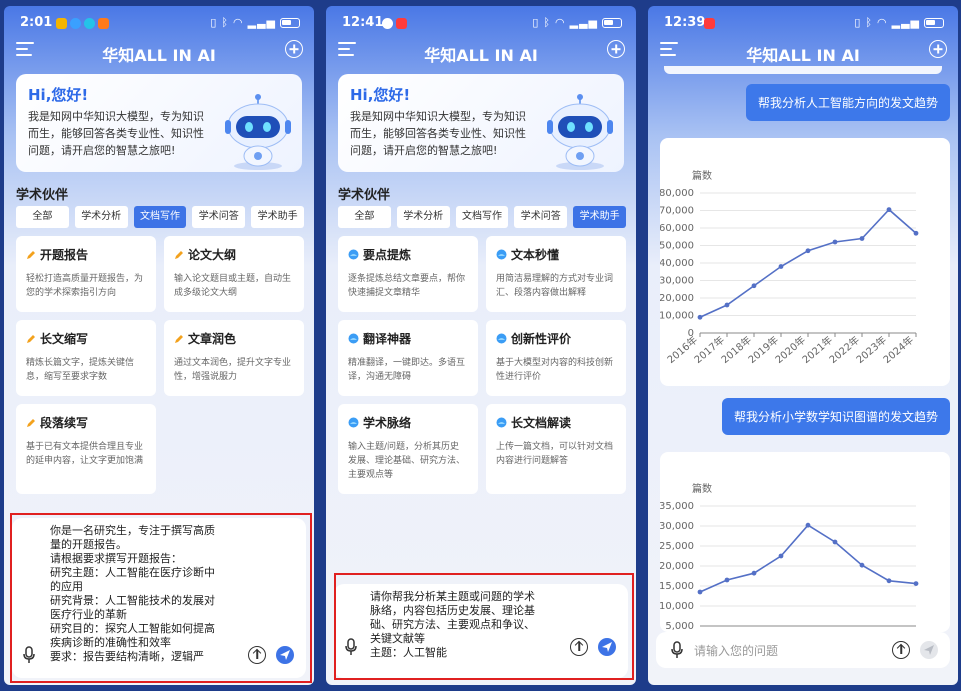 The width and height of the screenshot is (961, 691). Describe the element at coordinates (677, 526) in the screenshot. I see `y-tick-label: 30,000` at that location.